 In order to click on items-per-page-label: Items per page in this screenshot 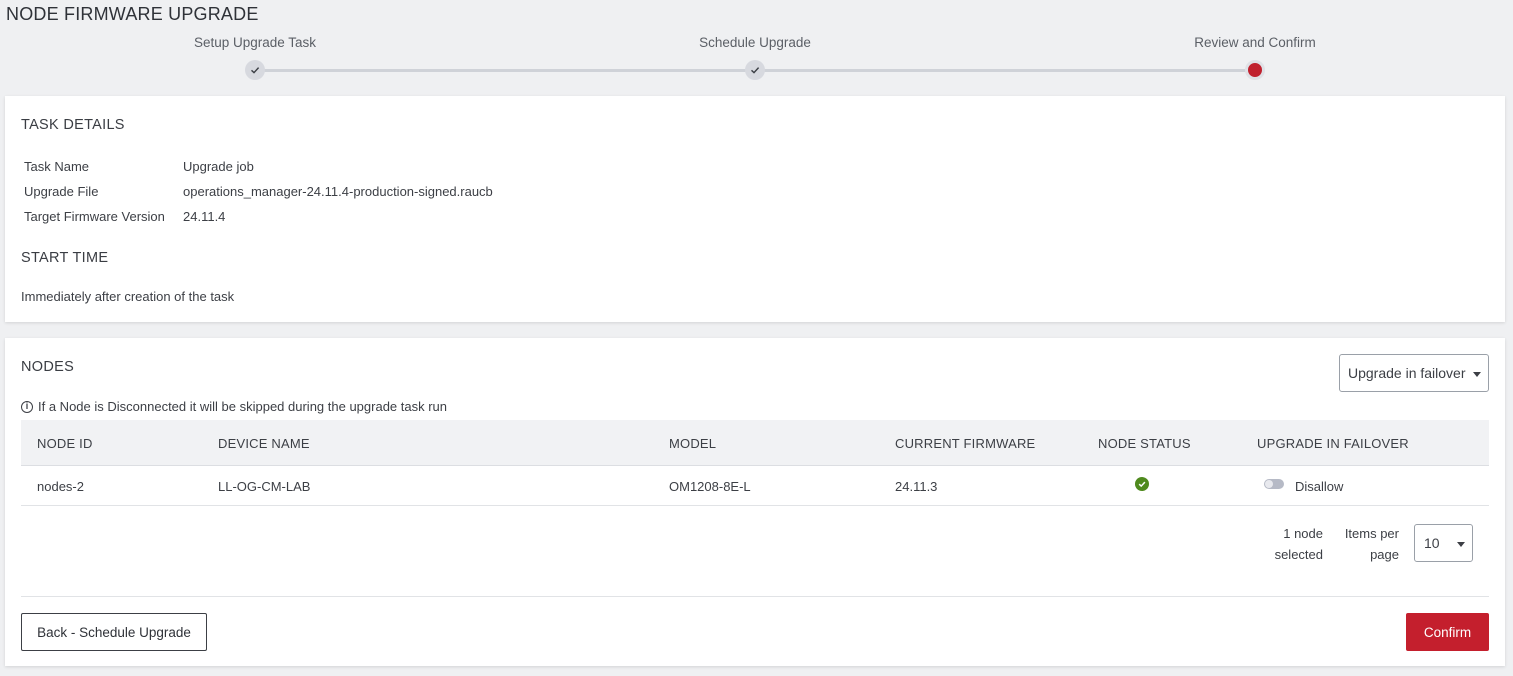, I will do `click(1365, 544)`.